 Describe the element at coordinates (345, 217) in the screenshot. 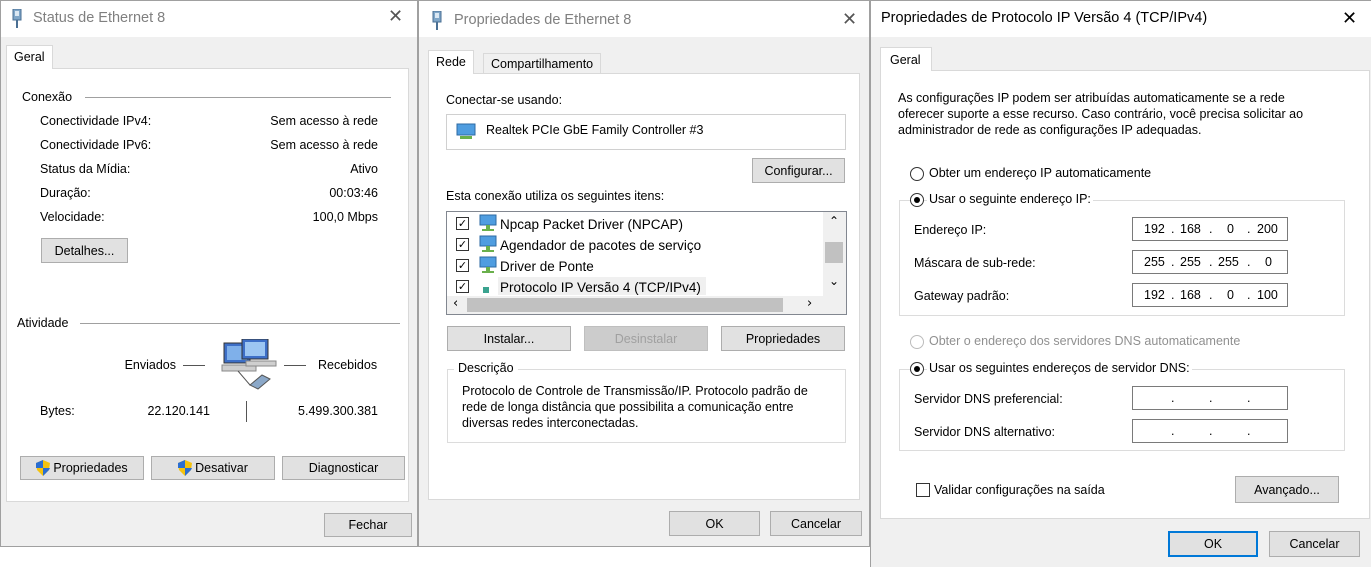

I see `speed-value: 100,0 Mbps` at that location.